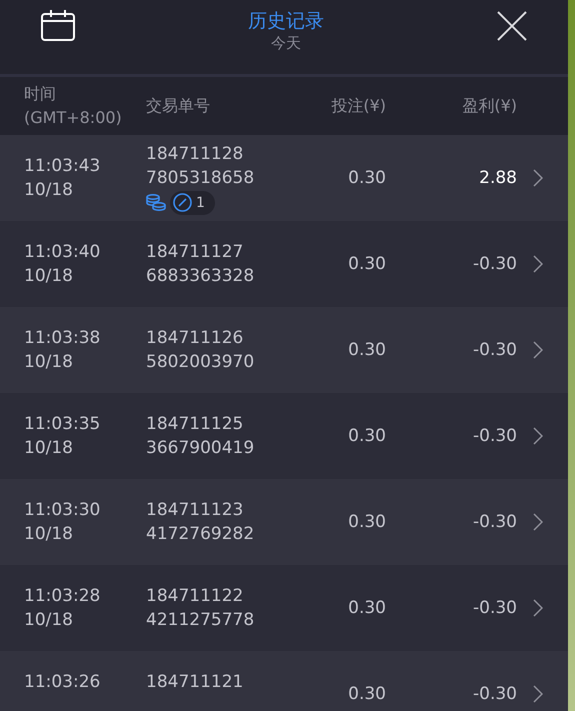  I want to click on record-row: 11:03:43 10/18 184711128 7805318658 1 0.30 2.88, so click(284, 178).